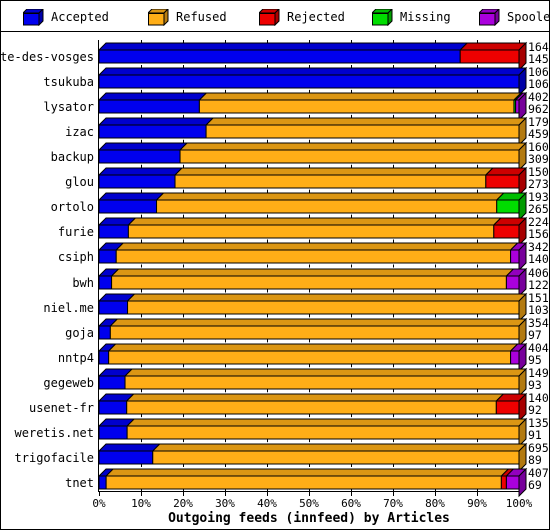 This screenshot has width=550, height=530. What do you see at coordinates (225, 503) in the screenshot?
I see `x-tick-label: 30%` at bounding box center [225, 503].